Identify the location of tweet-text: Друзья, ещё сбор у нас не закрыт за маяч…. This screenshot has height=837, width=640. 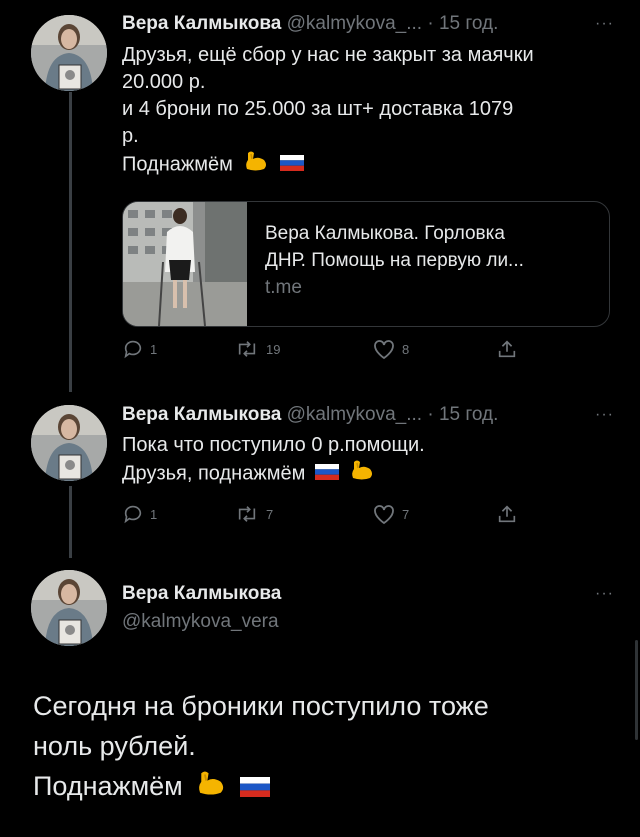
(328, 111).